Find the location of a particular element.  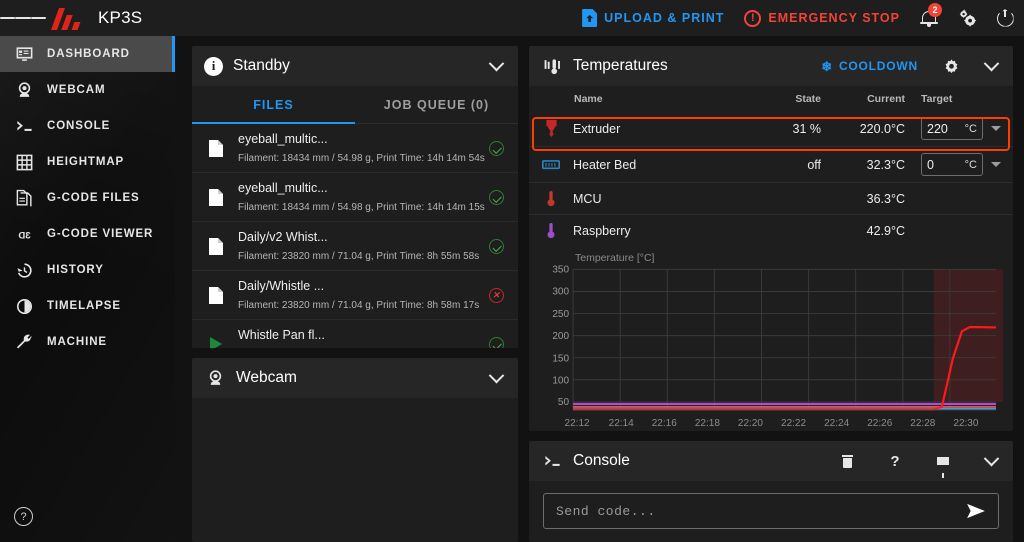

svg-text: 3D is located at coordinates (24, 235).